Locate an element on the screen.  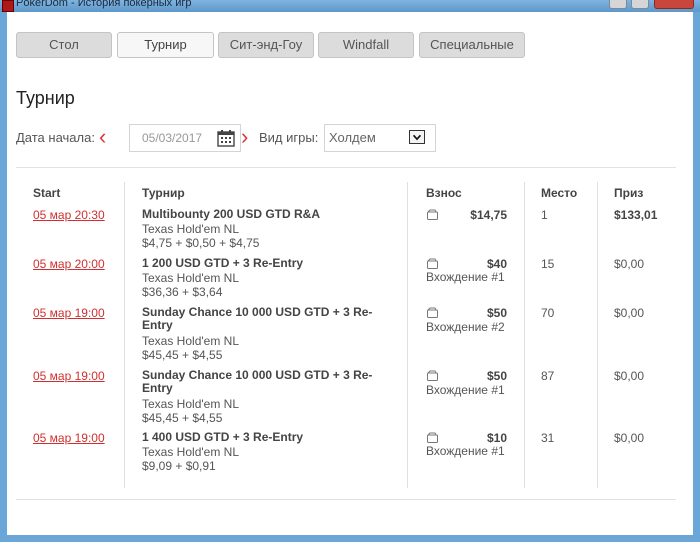
start-time-link: 05 мар 20:30 is located at coordinates (69, 215).